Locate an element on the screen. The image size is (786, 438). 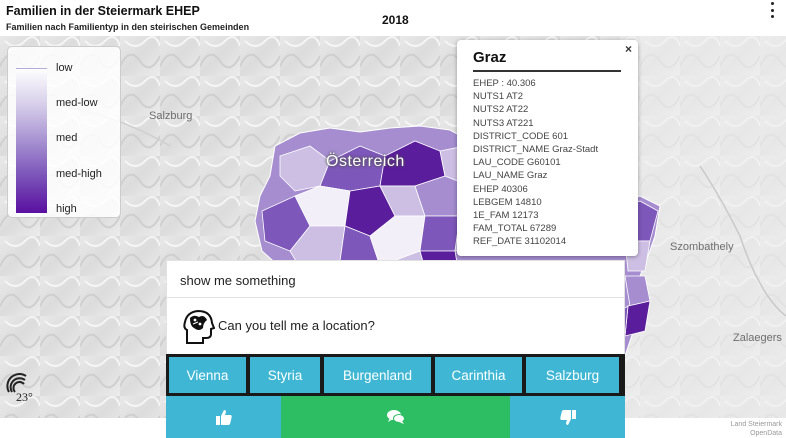
year-label: 2018 is located at coordinates (395, 20).